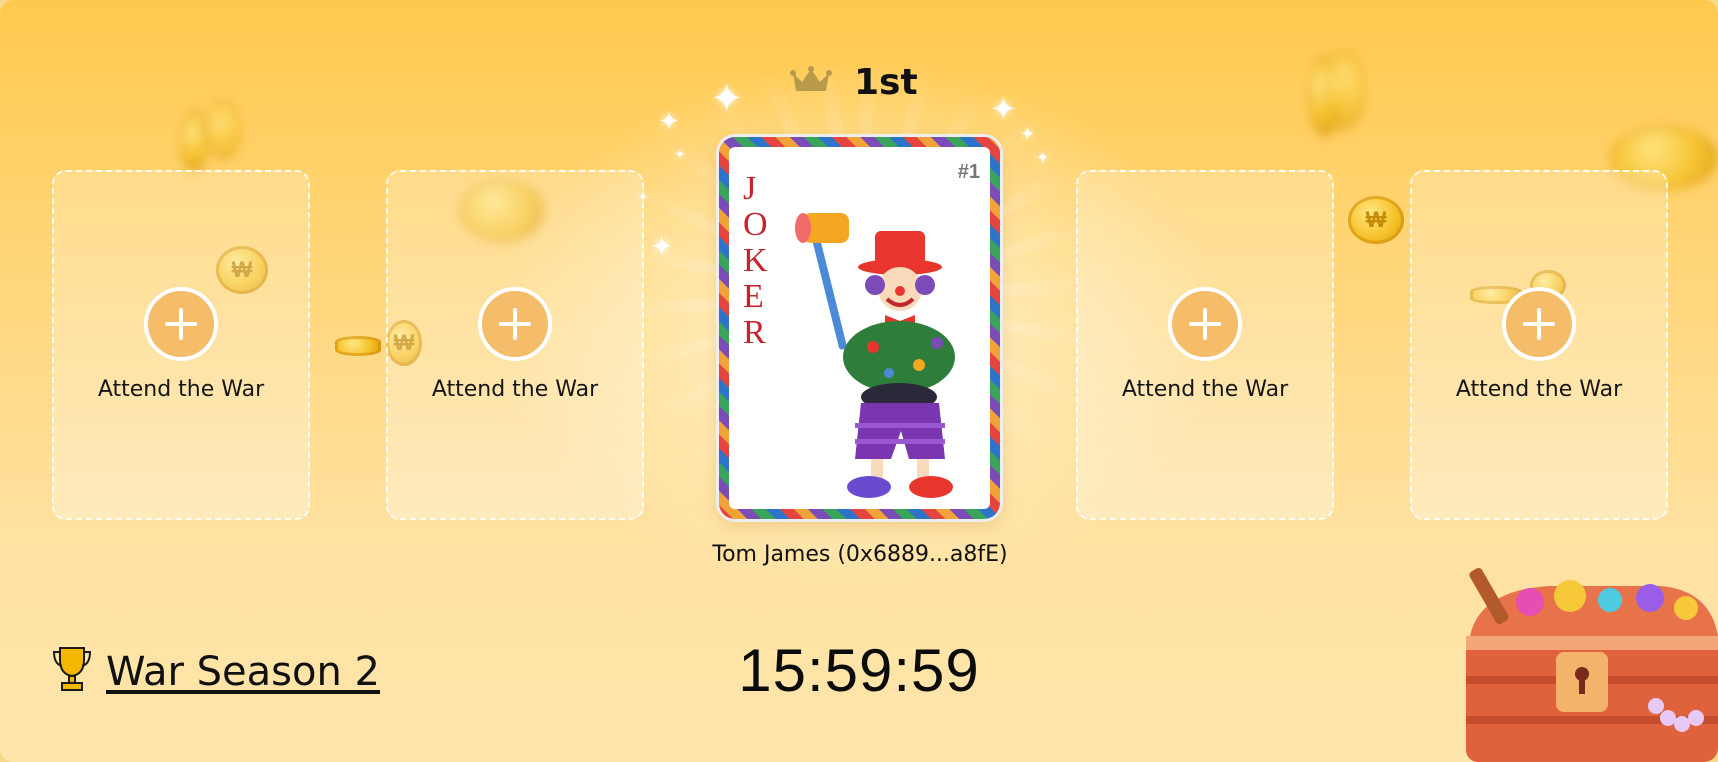 The image size is (1718, 762). Describe the element at coordinates (968, 172) in the screenshot. I see `card-number: #1` at that location.